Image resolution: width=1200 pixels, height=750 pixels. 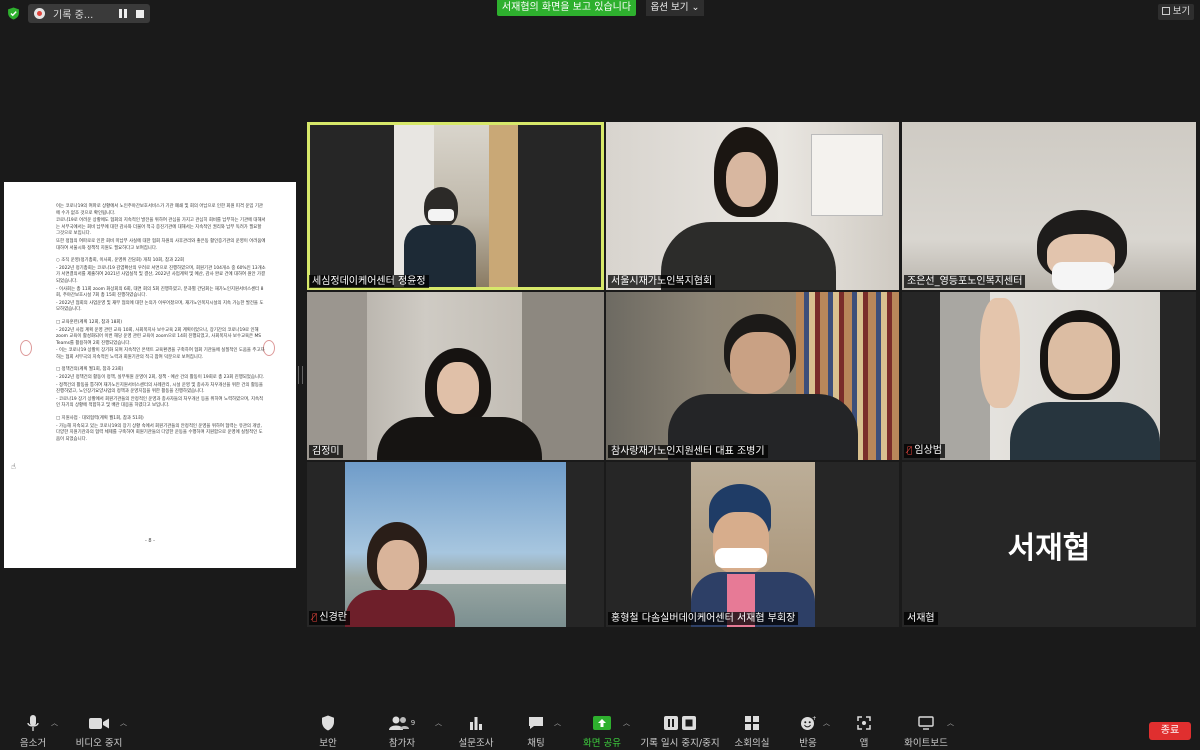 What do you see at coordinates (100, 419) in the screenshot?
I see `doc-section: □ 지원사업 · 대외협력(계획 월1회, 참과 51회)` at bounding box center [100, 419].